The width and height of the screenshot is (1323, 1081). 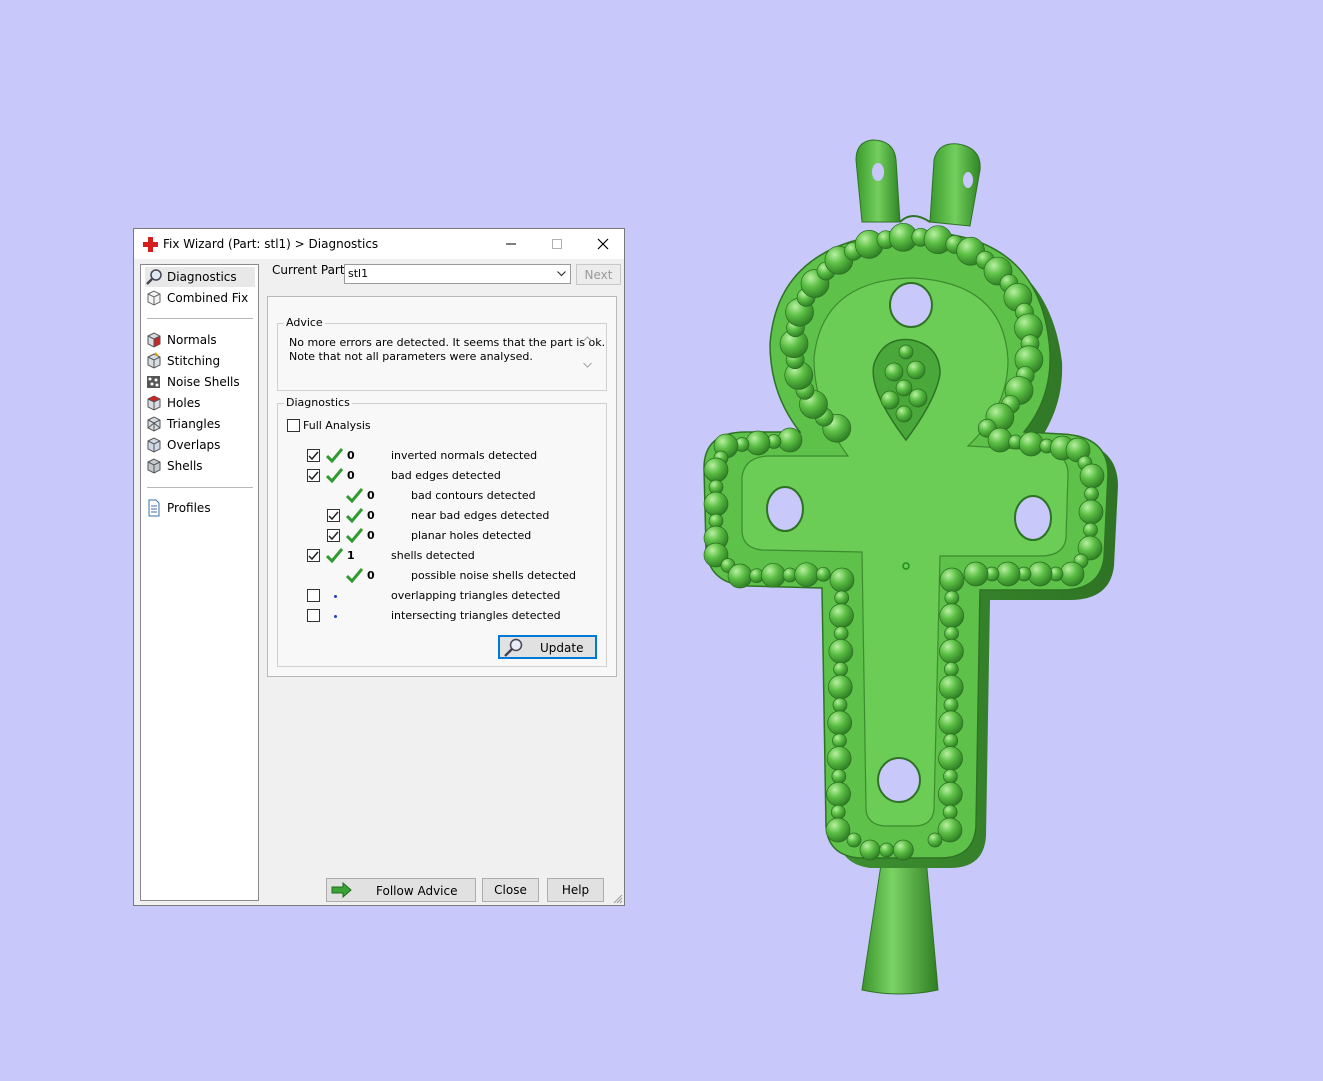 I want to click on stitching-cube-icon, so click(x=154, y=360).